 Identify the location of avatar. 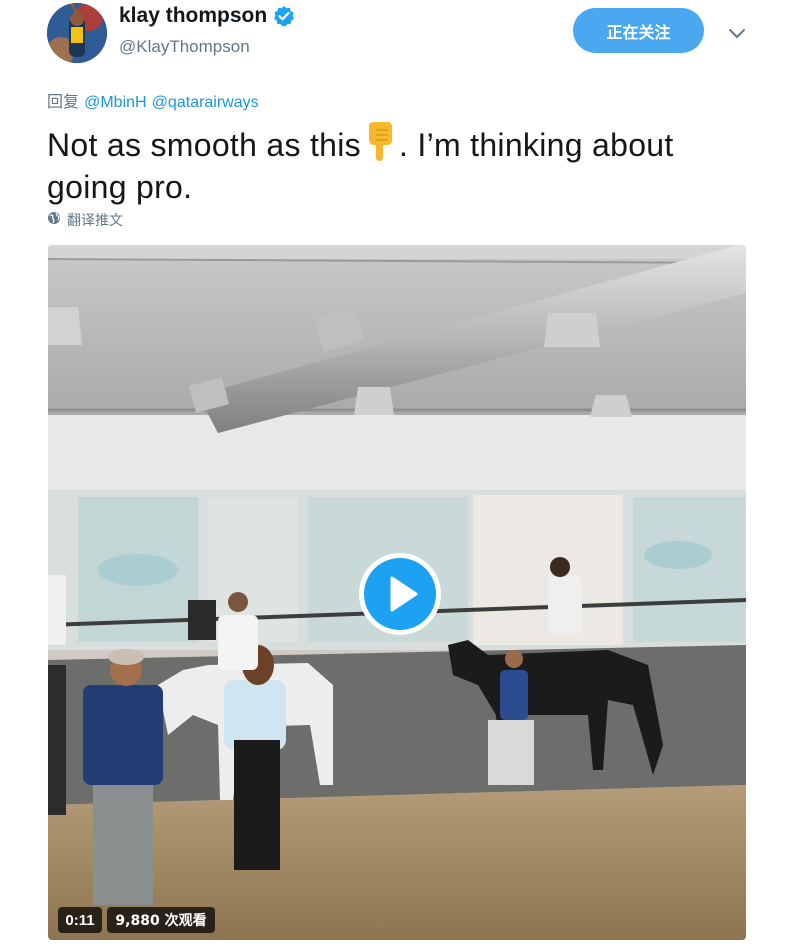
(77, 33).